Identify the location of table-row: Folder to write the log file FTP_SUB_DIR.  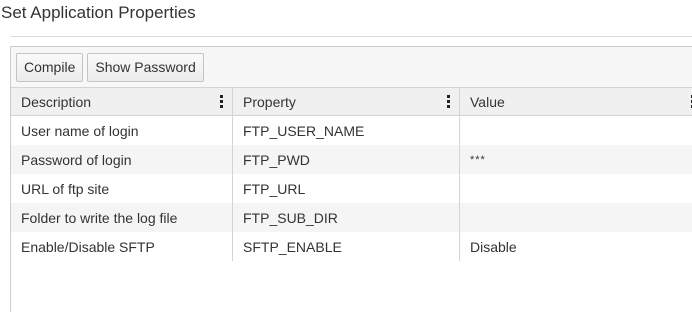
(351, 217).